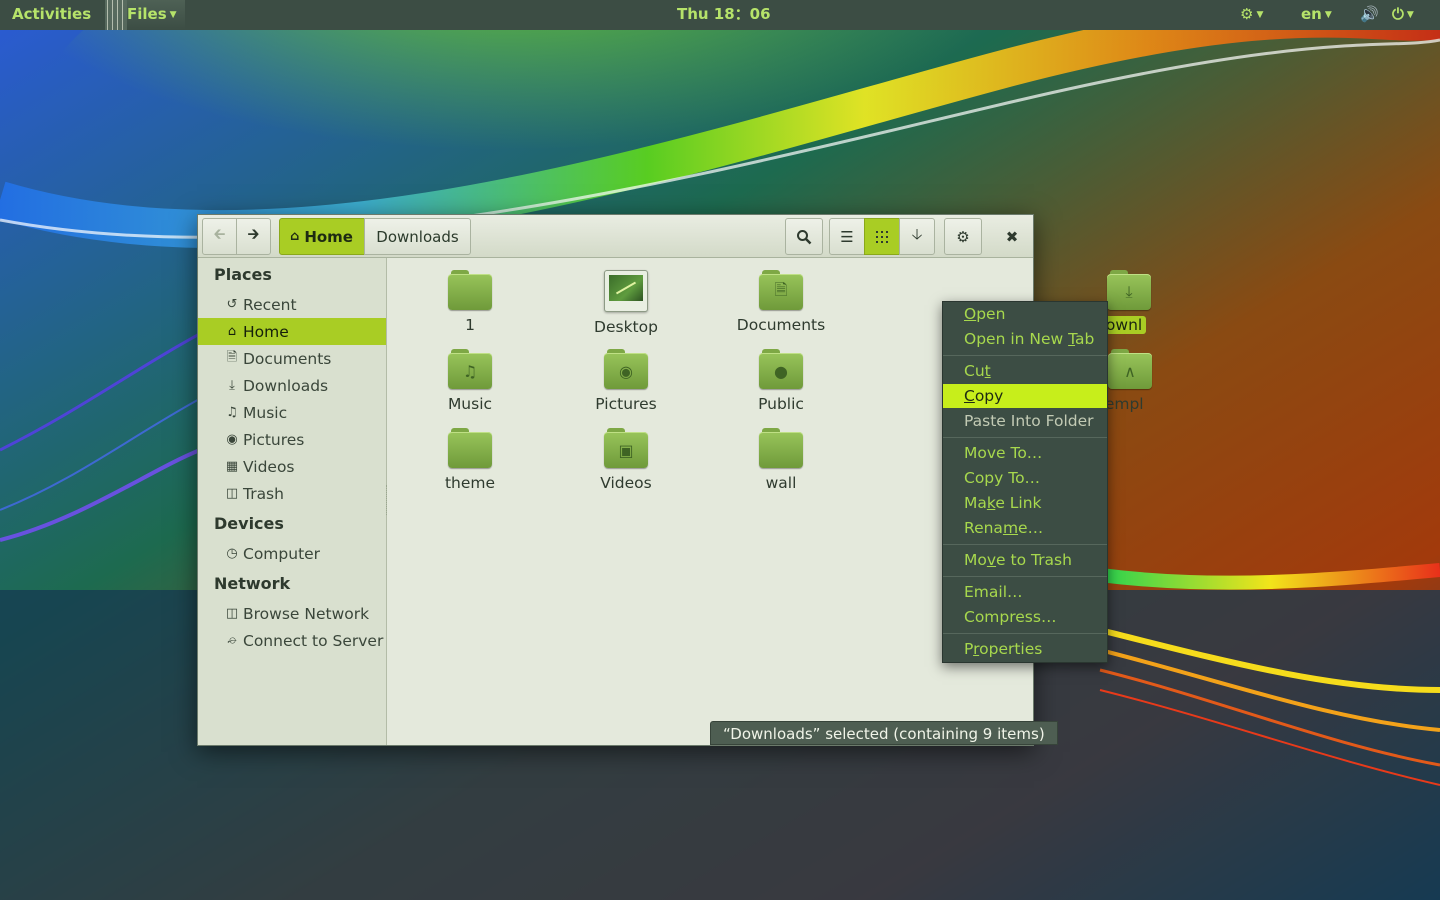  I want to click on file-item: ◉ Pictures, so click(626, 381).